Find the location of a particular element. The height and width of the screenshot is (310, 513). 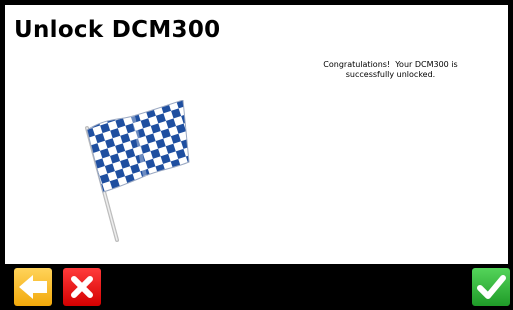

confirm-button is located at coordinates (491, 287).